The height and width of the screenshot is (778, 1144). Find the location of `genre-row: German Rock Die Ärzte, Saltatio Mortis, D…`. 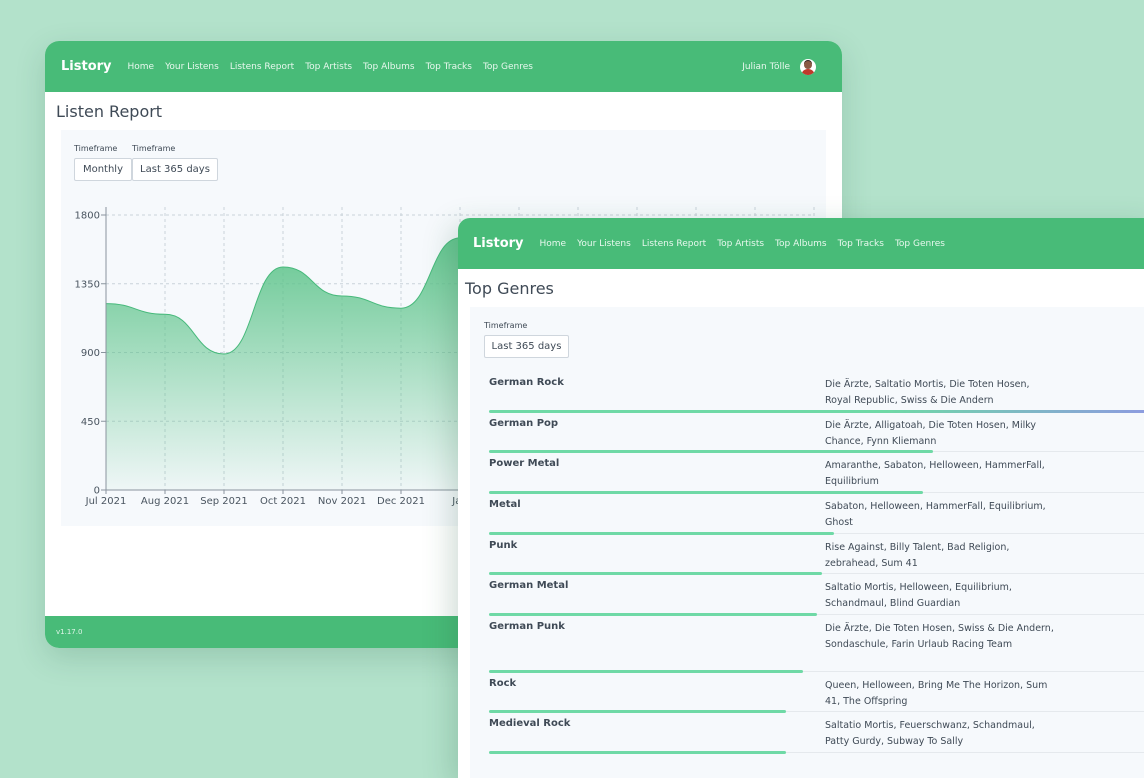

genre-row: German Rock Die Ärzte, Saltatio Mortis, D… is located at coordinates (816, 395).